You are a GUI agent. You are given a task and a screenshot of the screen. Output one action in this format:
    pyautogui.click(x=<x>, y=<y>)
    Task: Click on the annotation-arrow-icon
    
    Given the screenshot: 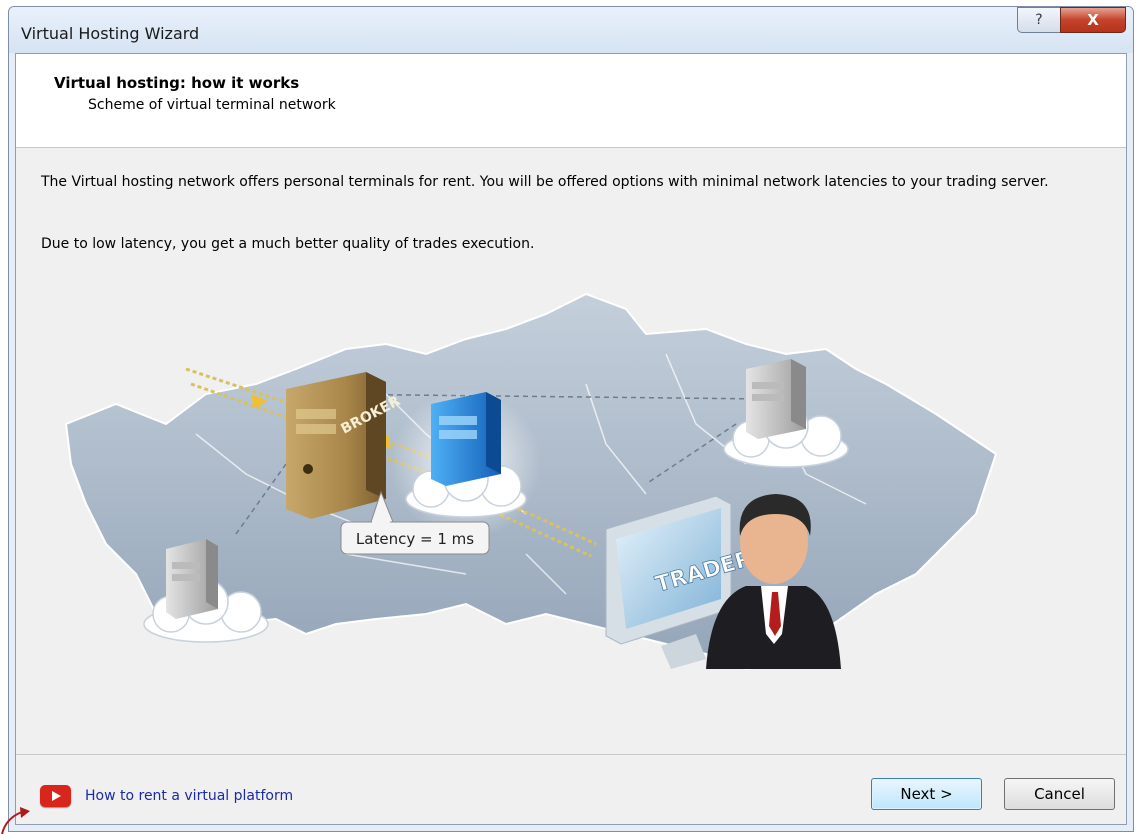 What is the action you would take?
    pyautogui.click(x=15, y=820)
    